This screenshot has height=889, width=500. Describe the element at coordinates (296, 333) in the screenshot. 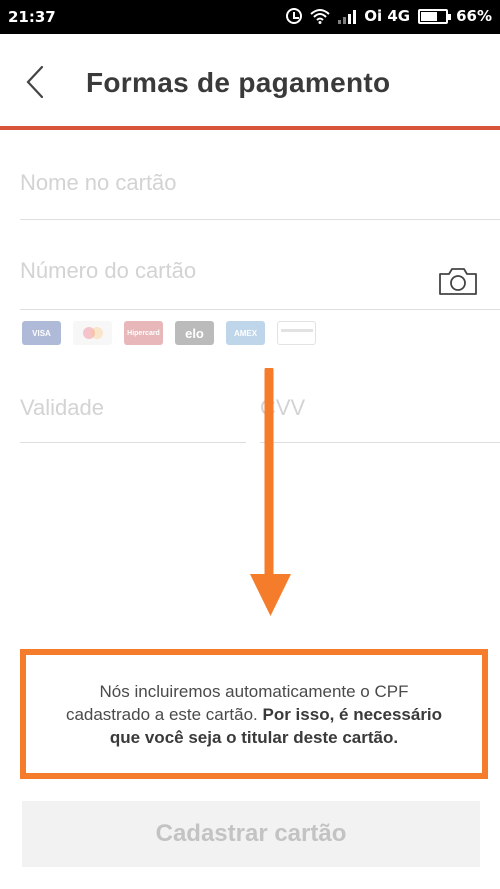

I see `generic-card-icon` at that location.